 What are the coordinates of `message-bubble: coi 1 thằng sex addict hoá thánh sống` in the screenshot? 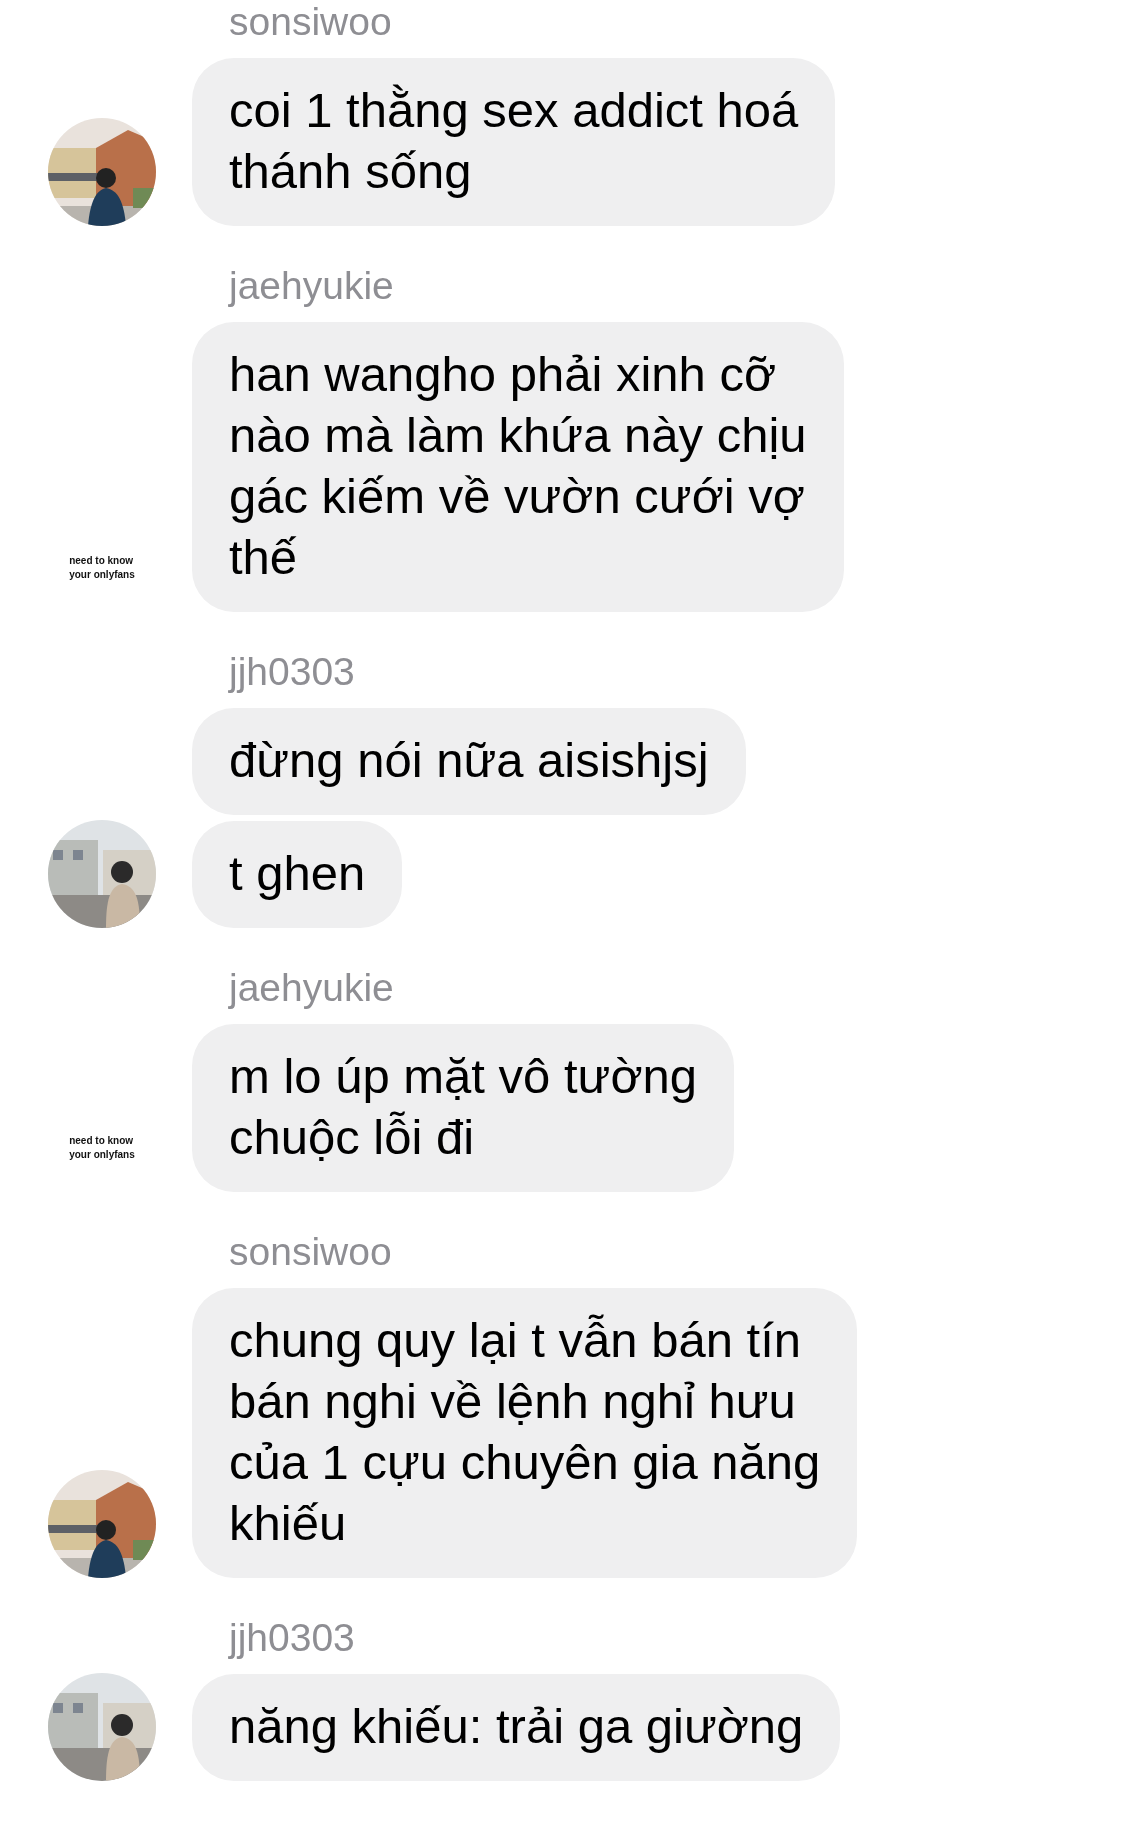 It's located at (514, 142).